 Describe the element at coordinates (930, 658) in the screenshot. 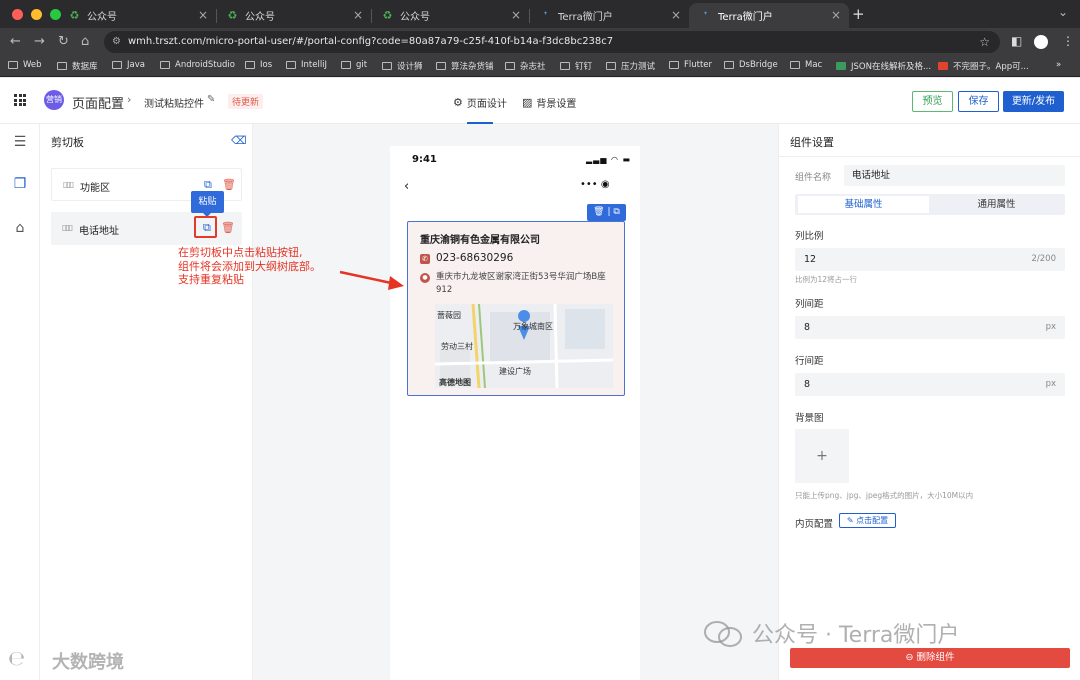

I see `delete-component-button: ⊖ 删除组件` at that location.